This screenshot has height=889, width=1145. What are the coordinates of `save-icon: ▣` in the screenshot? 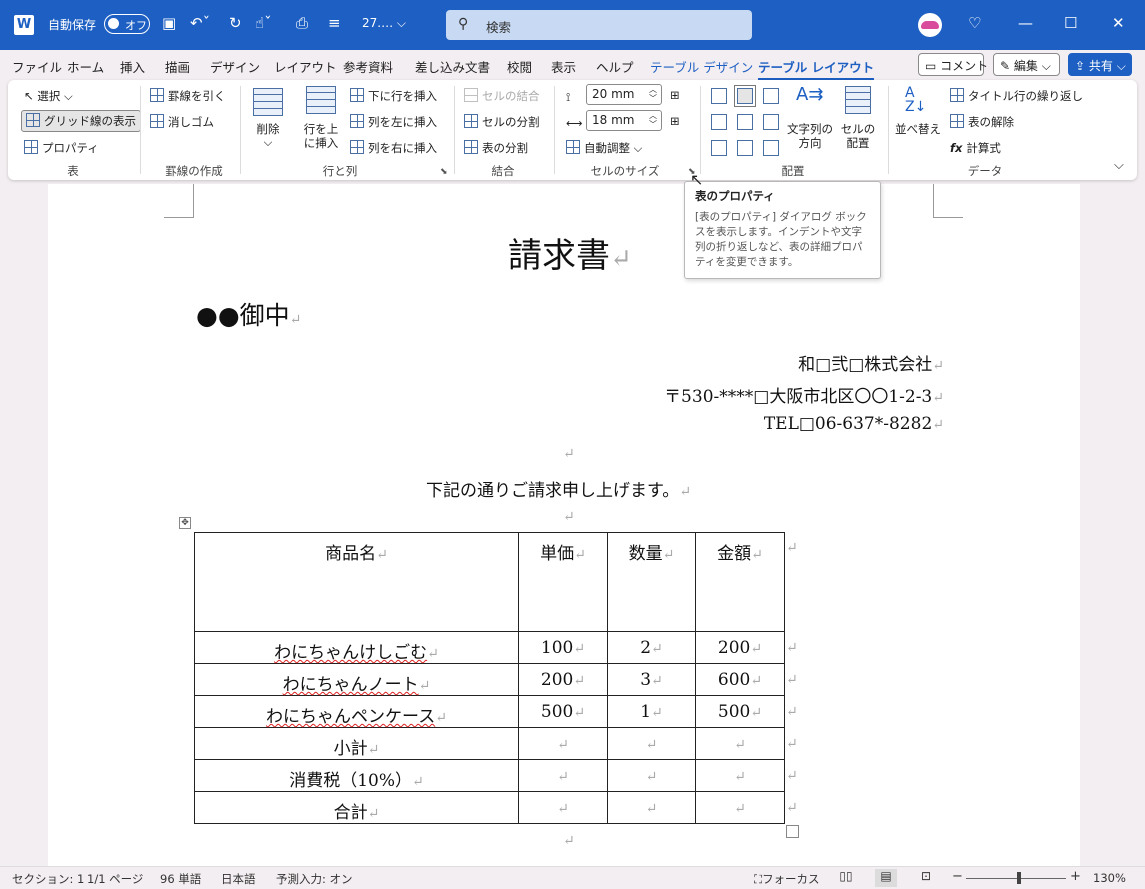 It's located at (169, 23).